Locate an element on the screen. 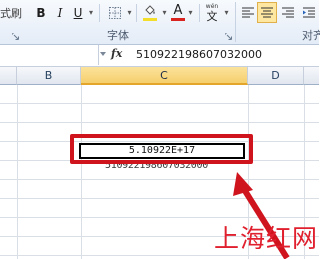 Image resolution: width=320 pixels, height=259 pixels. bold-label: B is located at coordinates (41, 12).